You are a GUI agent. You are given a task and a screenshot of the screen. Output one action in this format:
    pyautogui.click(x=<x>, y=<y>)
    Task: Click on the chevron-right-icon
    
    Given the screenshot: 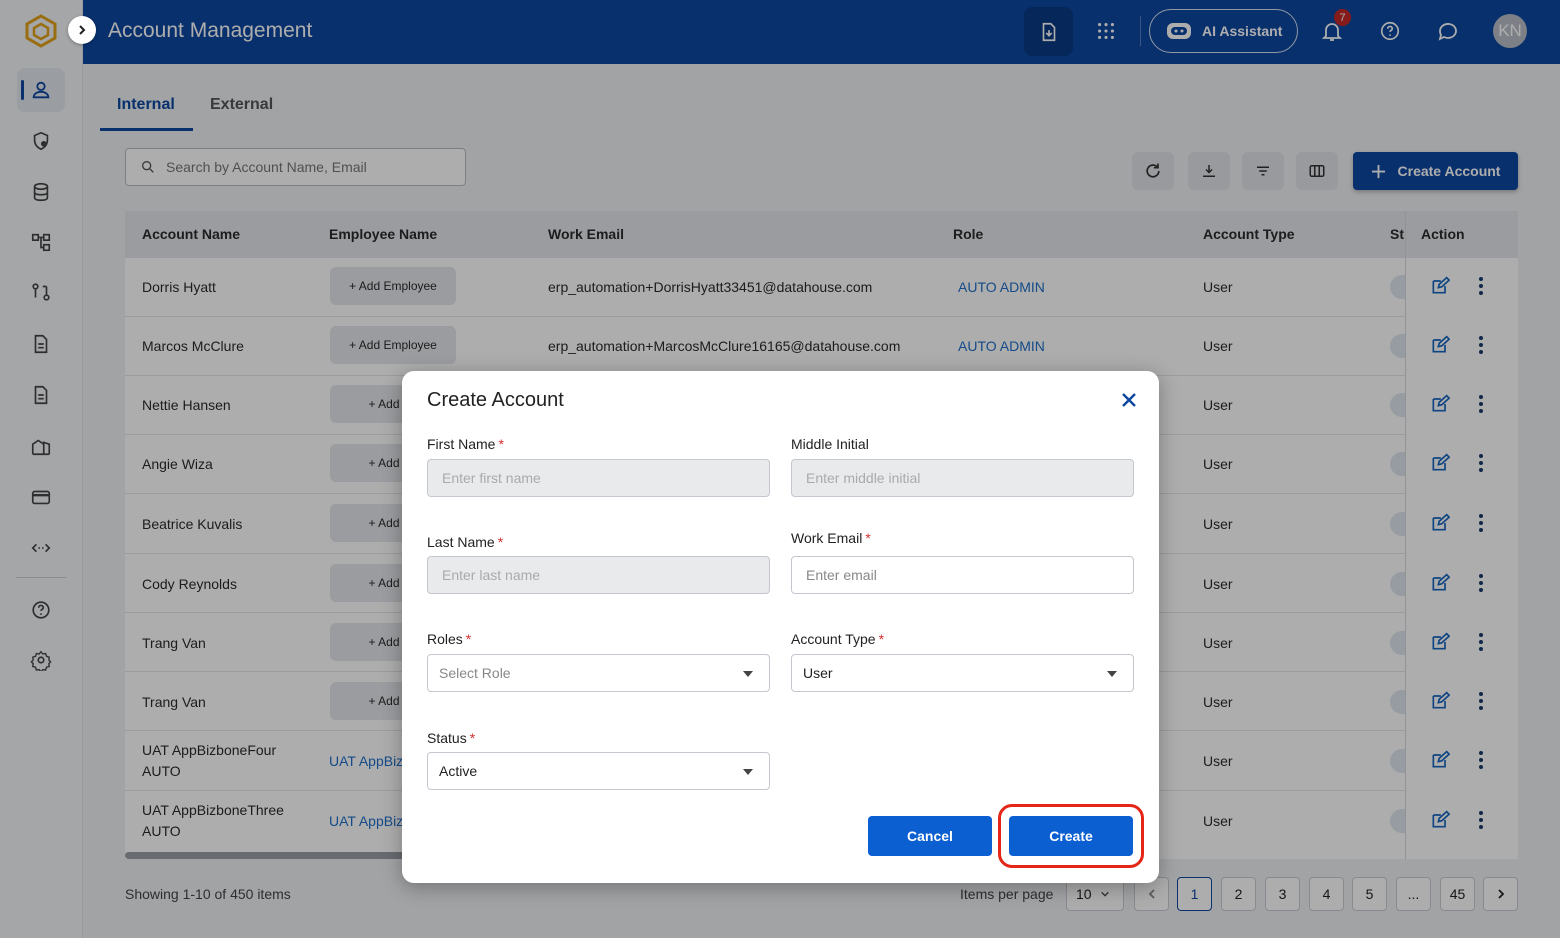 What is the action you would take?
    pyautogui.click(x=82, y=30)
    